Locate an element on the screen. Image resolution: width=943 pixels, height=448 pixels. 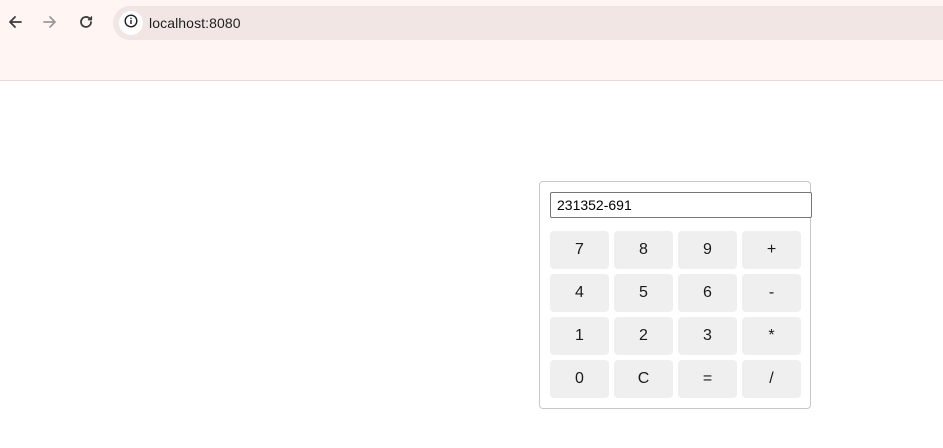
info-icon is located at coordinates (131, 23).